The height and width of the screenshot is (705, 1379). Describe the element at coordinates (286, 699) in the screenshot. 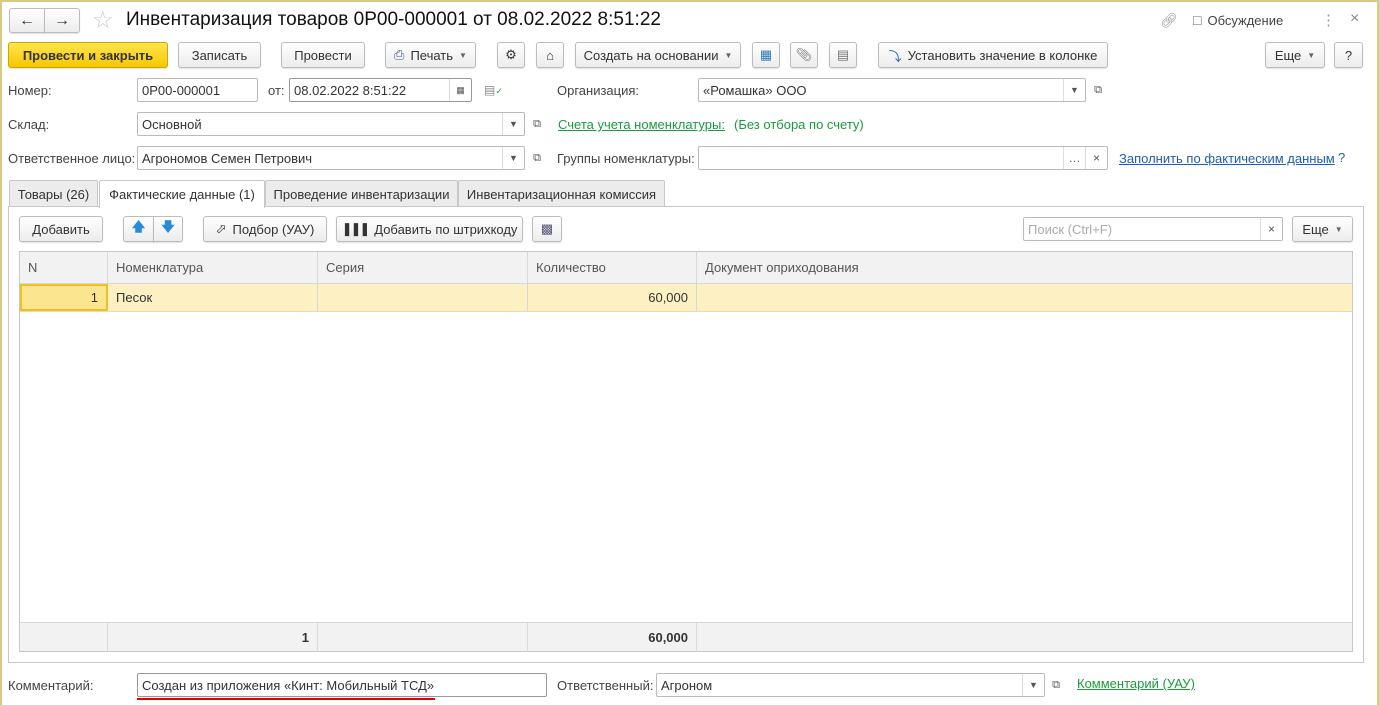

I see `red-underline` at that location.